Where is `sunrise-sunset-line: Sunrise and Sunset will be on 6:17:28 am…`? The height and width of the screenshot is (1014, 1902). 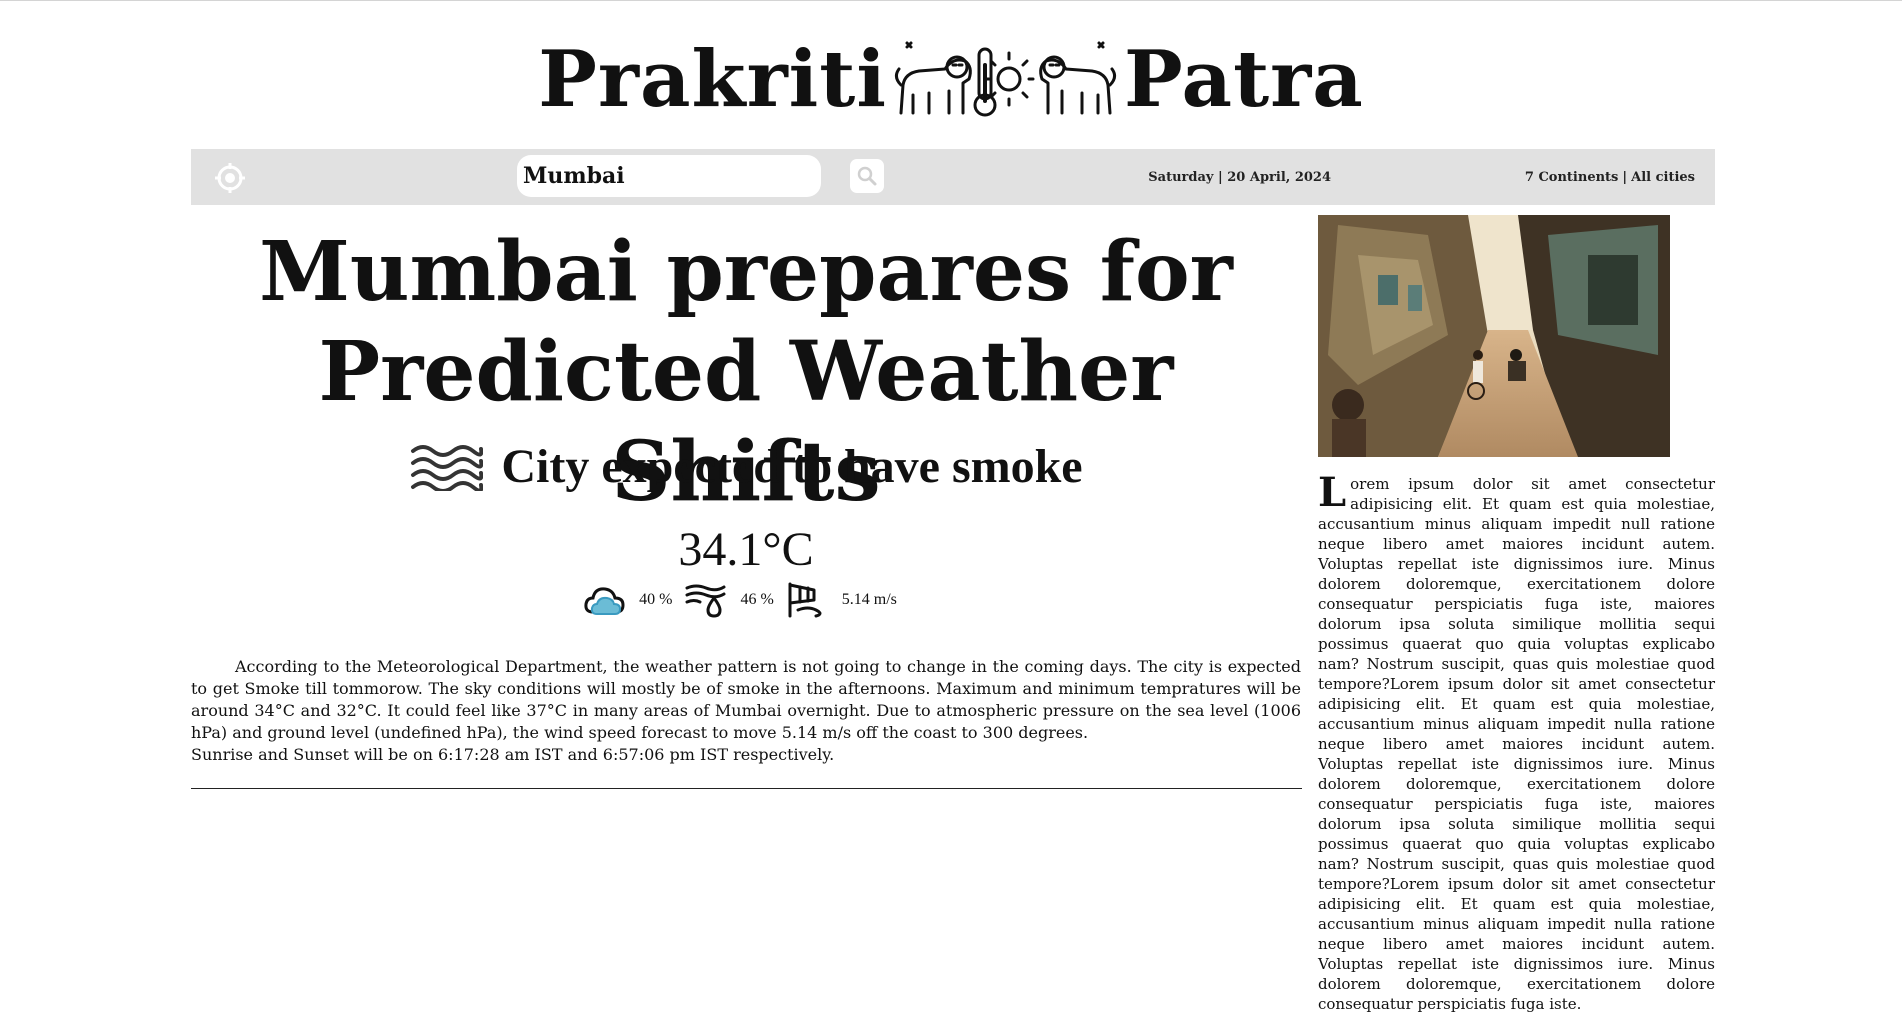
sunrise-sunset-line: Sunrise and Sunset will be on 6:17:28 am… is located at coordinates (513, 754).